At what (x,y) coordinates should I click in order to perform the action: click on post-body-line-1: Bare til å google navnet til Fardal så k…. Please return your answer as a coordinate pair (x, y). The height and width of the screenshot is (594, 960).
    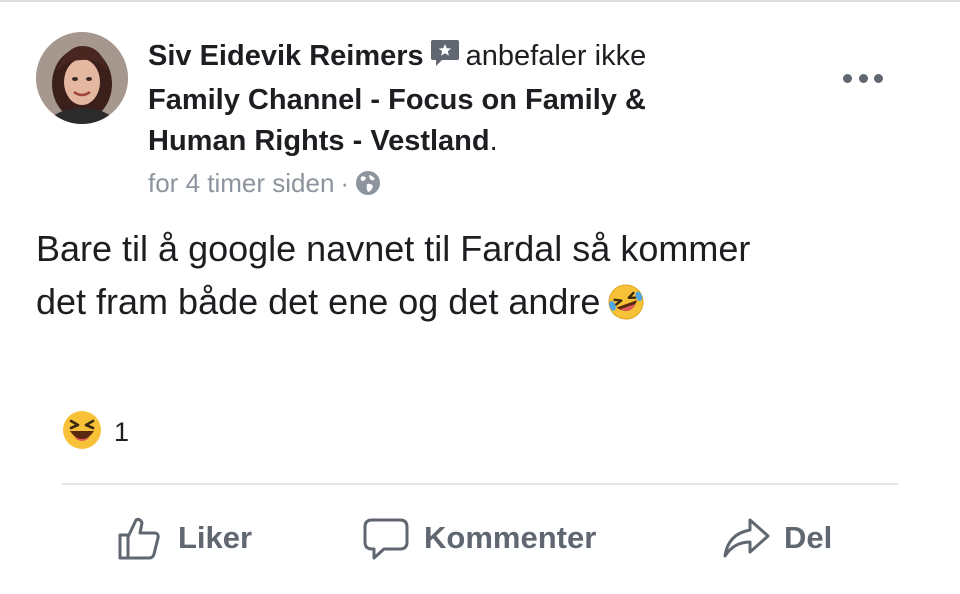
    Looking at the image, I should click on (393, 248).